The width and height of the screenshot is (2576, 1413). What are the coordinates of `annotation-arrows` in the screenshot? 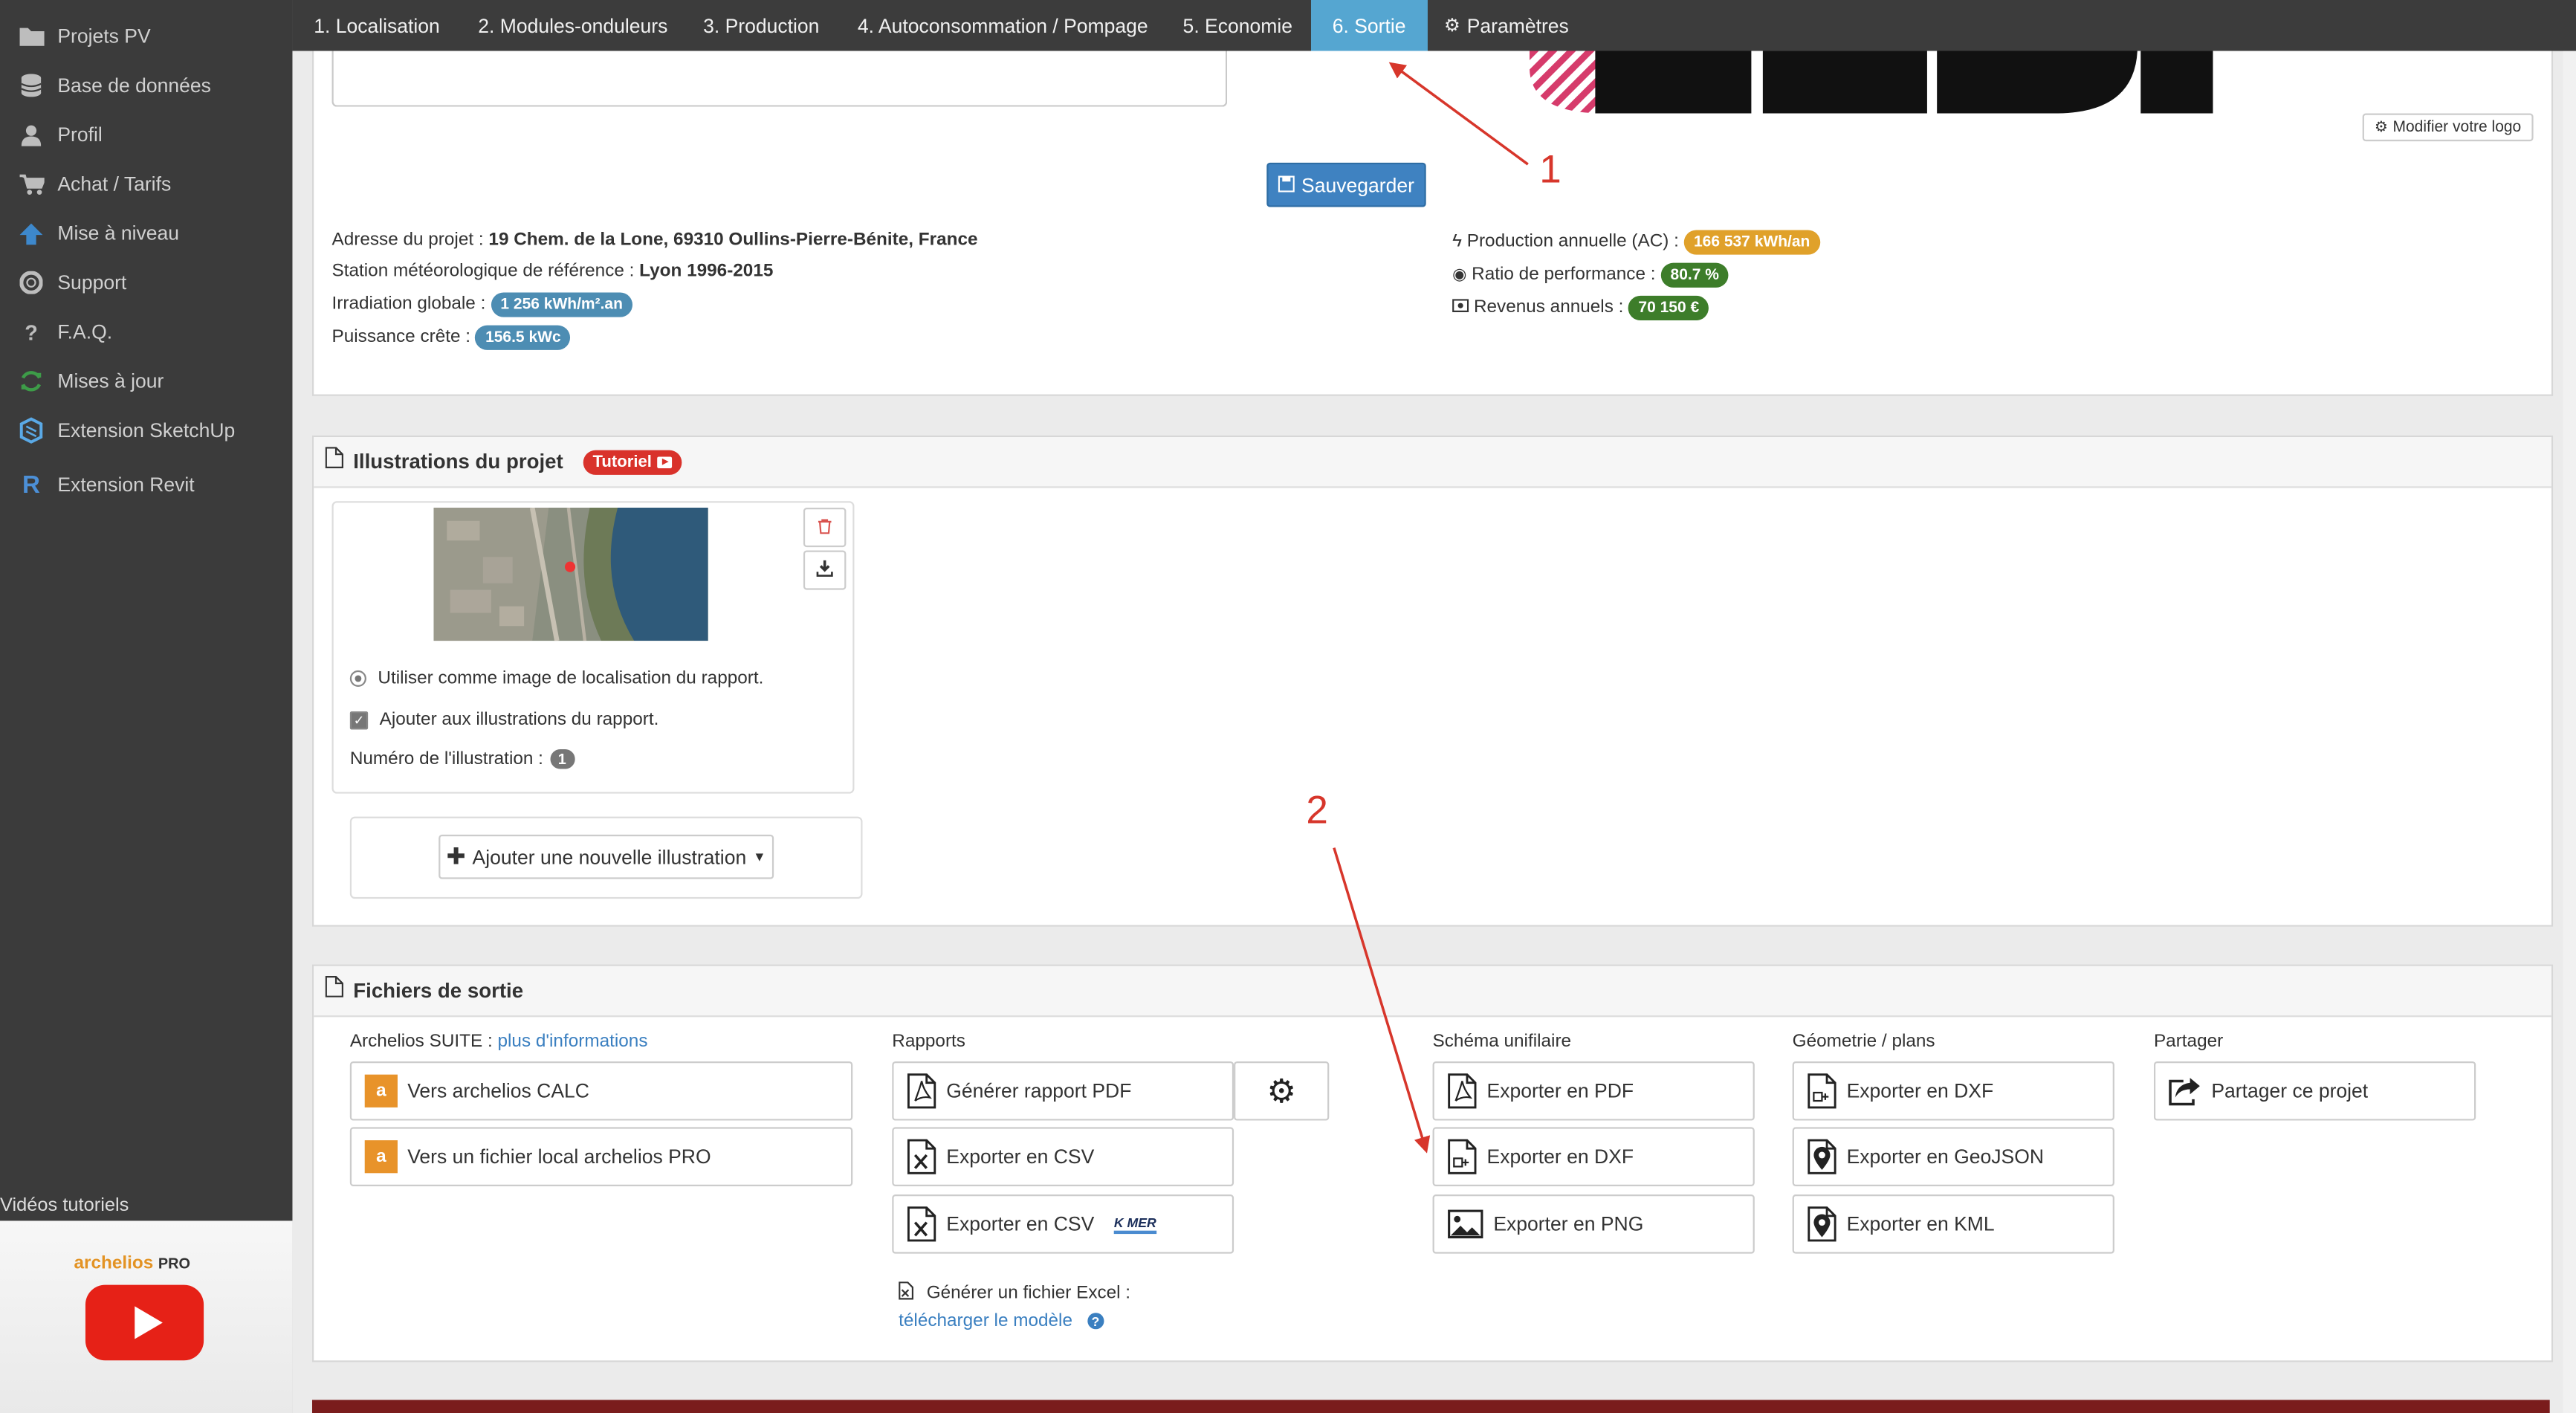 It's located at (1431, 608).